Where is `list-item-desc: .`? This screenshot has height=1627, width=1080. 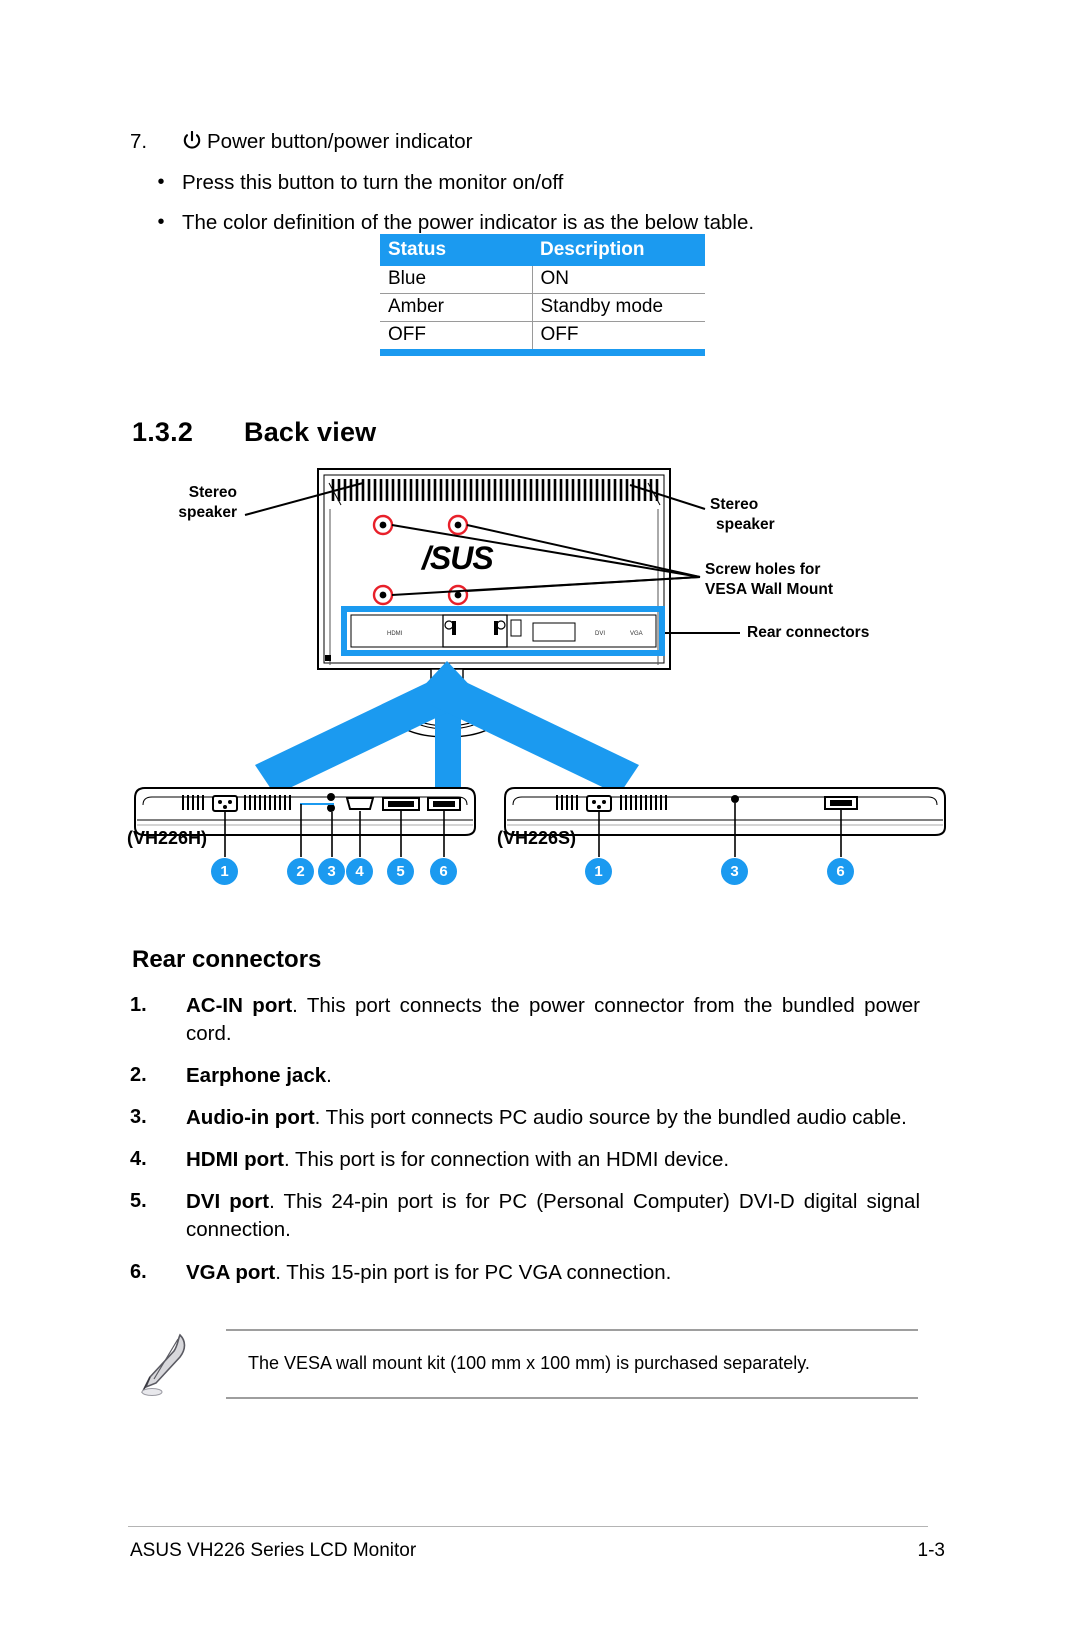
list-item-desc: . is located at coordinates (329, 1076).